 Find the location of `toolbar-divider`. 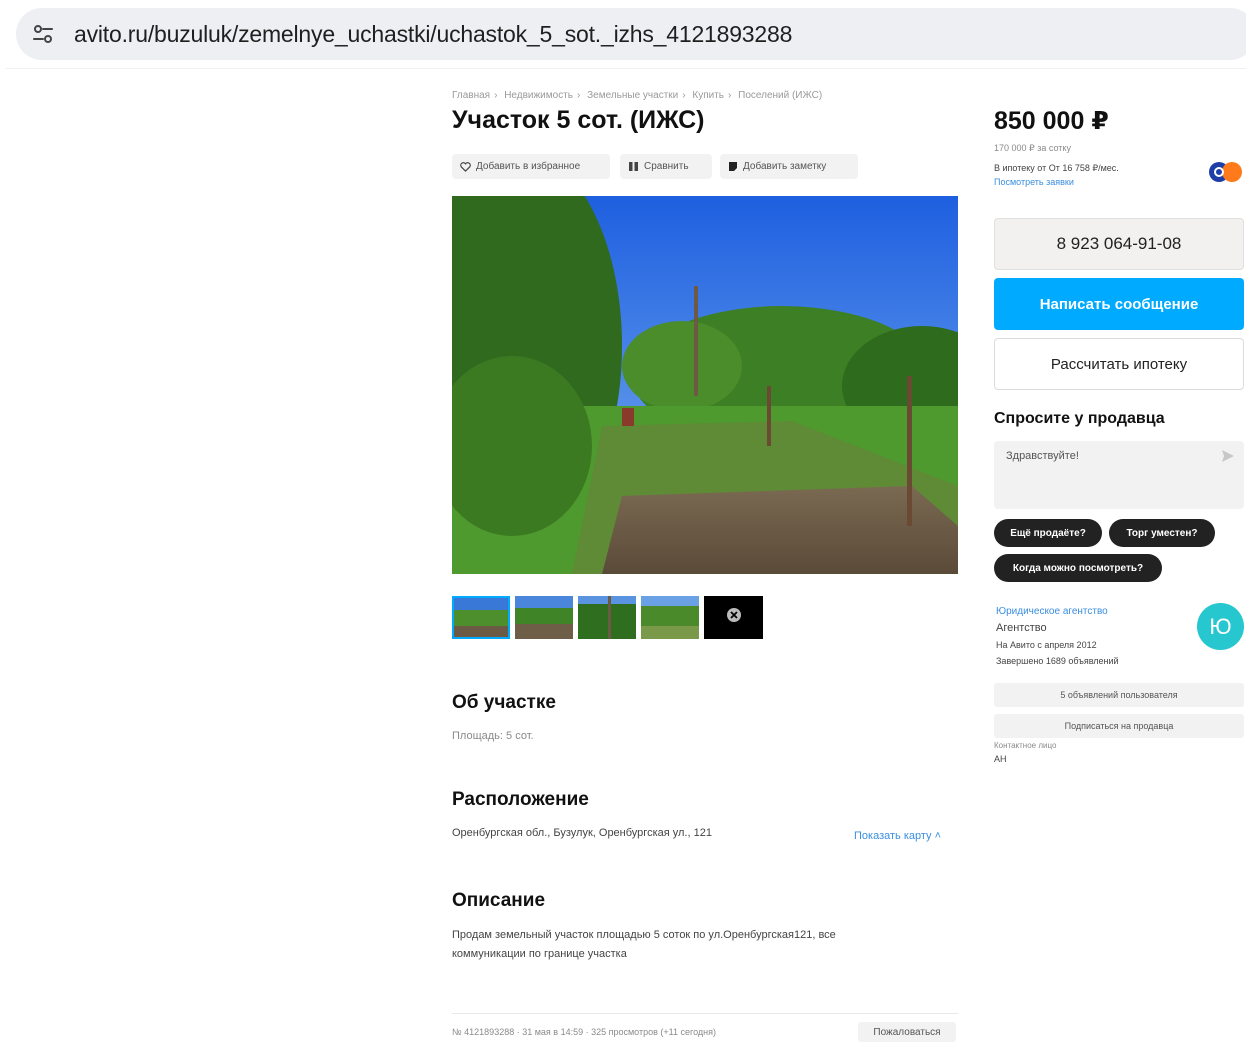

toolbar-divider is located at coordinates (626, 68).